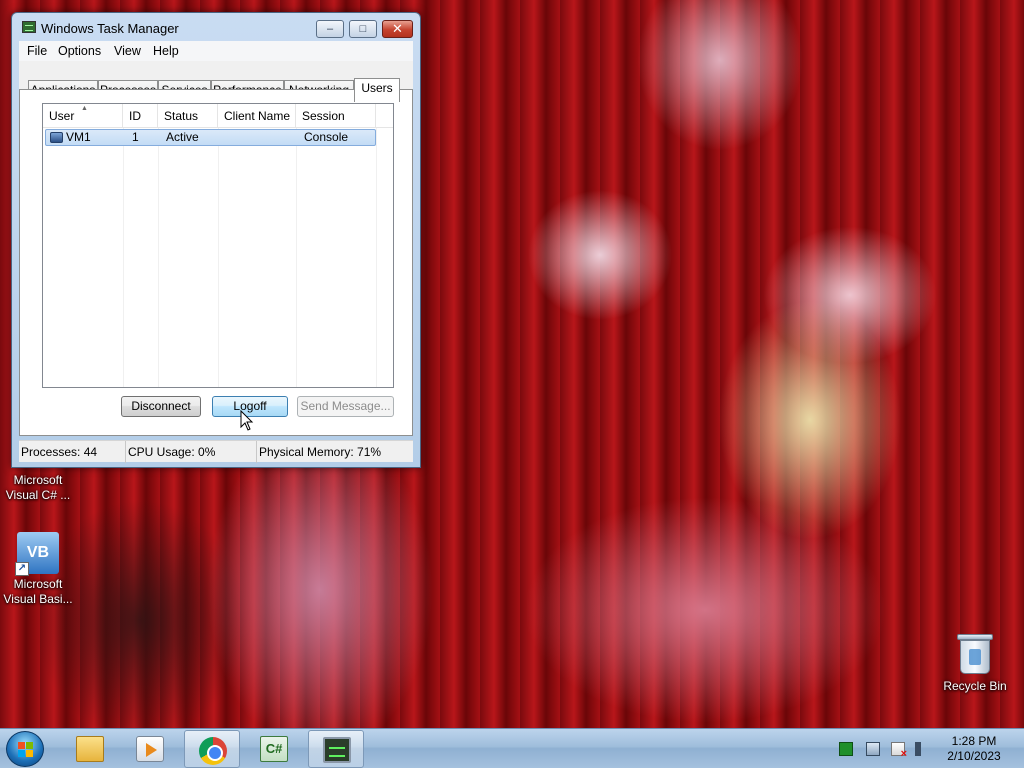 Image resolution: width=1024 pixels, height=768 pixels. I want to click on table-row: VM1 1 Active Console, so click(210, 137).